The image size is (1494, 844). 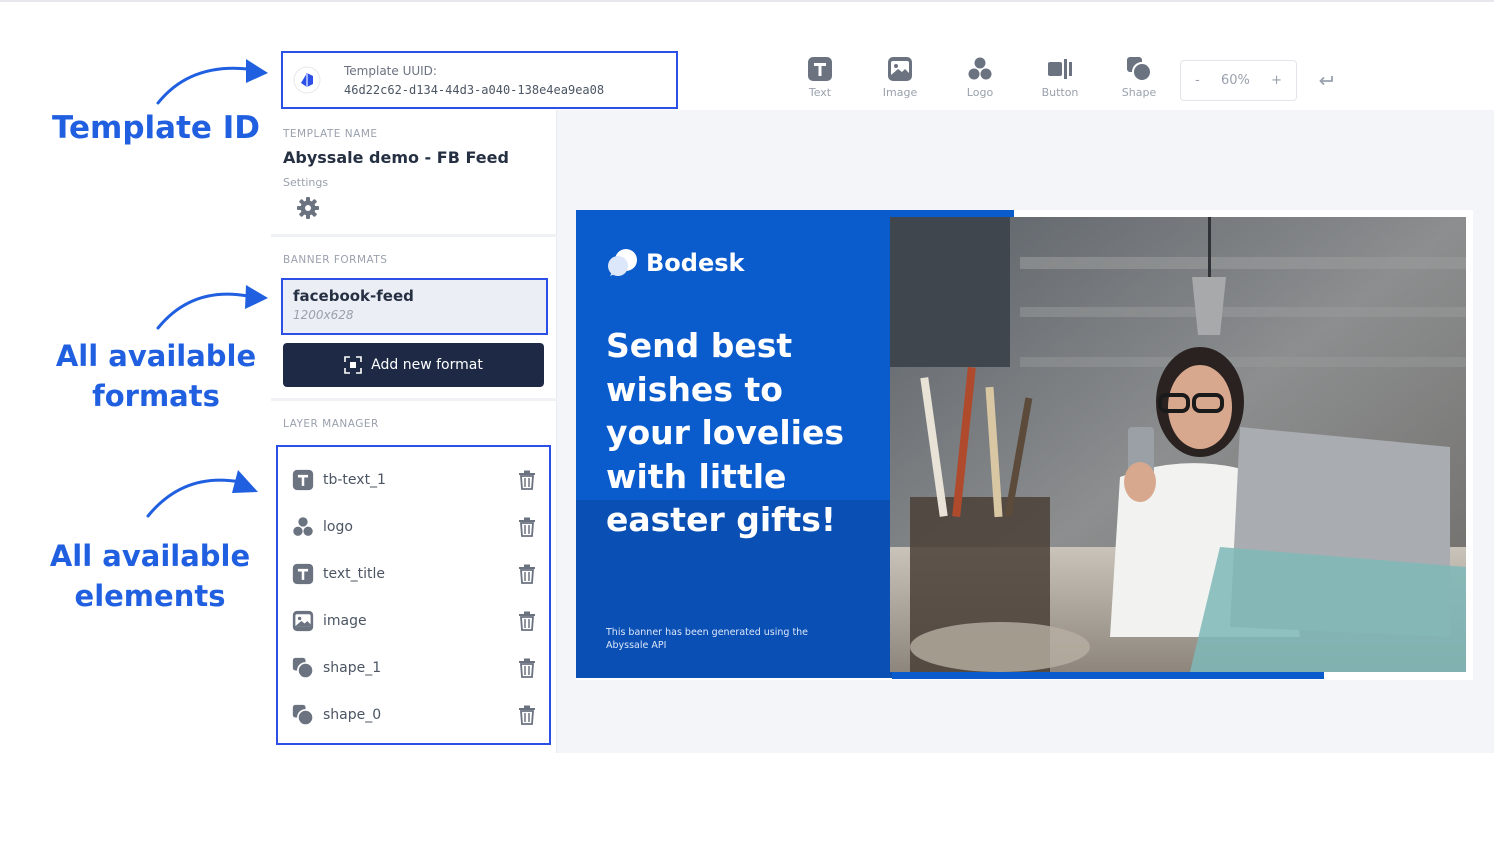 I want to click on toolbar-image-button: Image, so click(x=900, y=77).